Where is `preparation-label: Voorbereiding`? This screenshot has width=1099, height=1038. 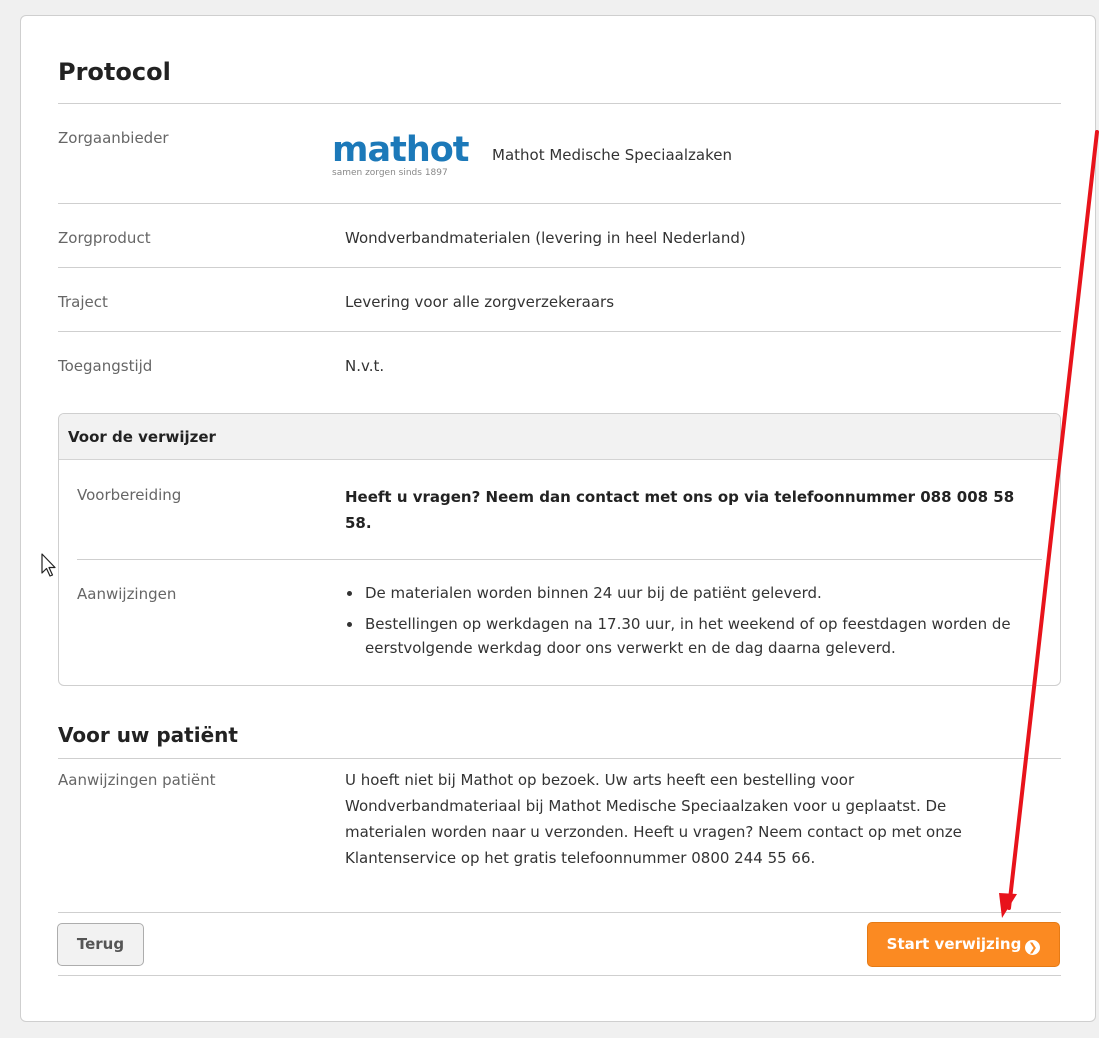
preparation-label: Voorbereiding is located at coordinates (129, 495).